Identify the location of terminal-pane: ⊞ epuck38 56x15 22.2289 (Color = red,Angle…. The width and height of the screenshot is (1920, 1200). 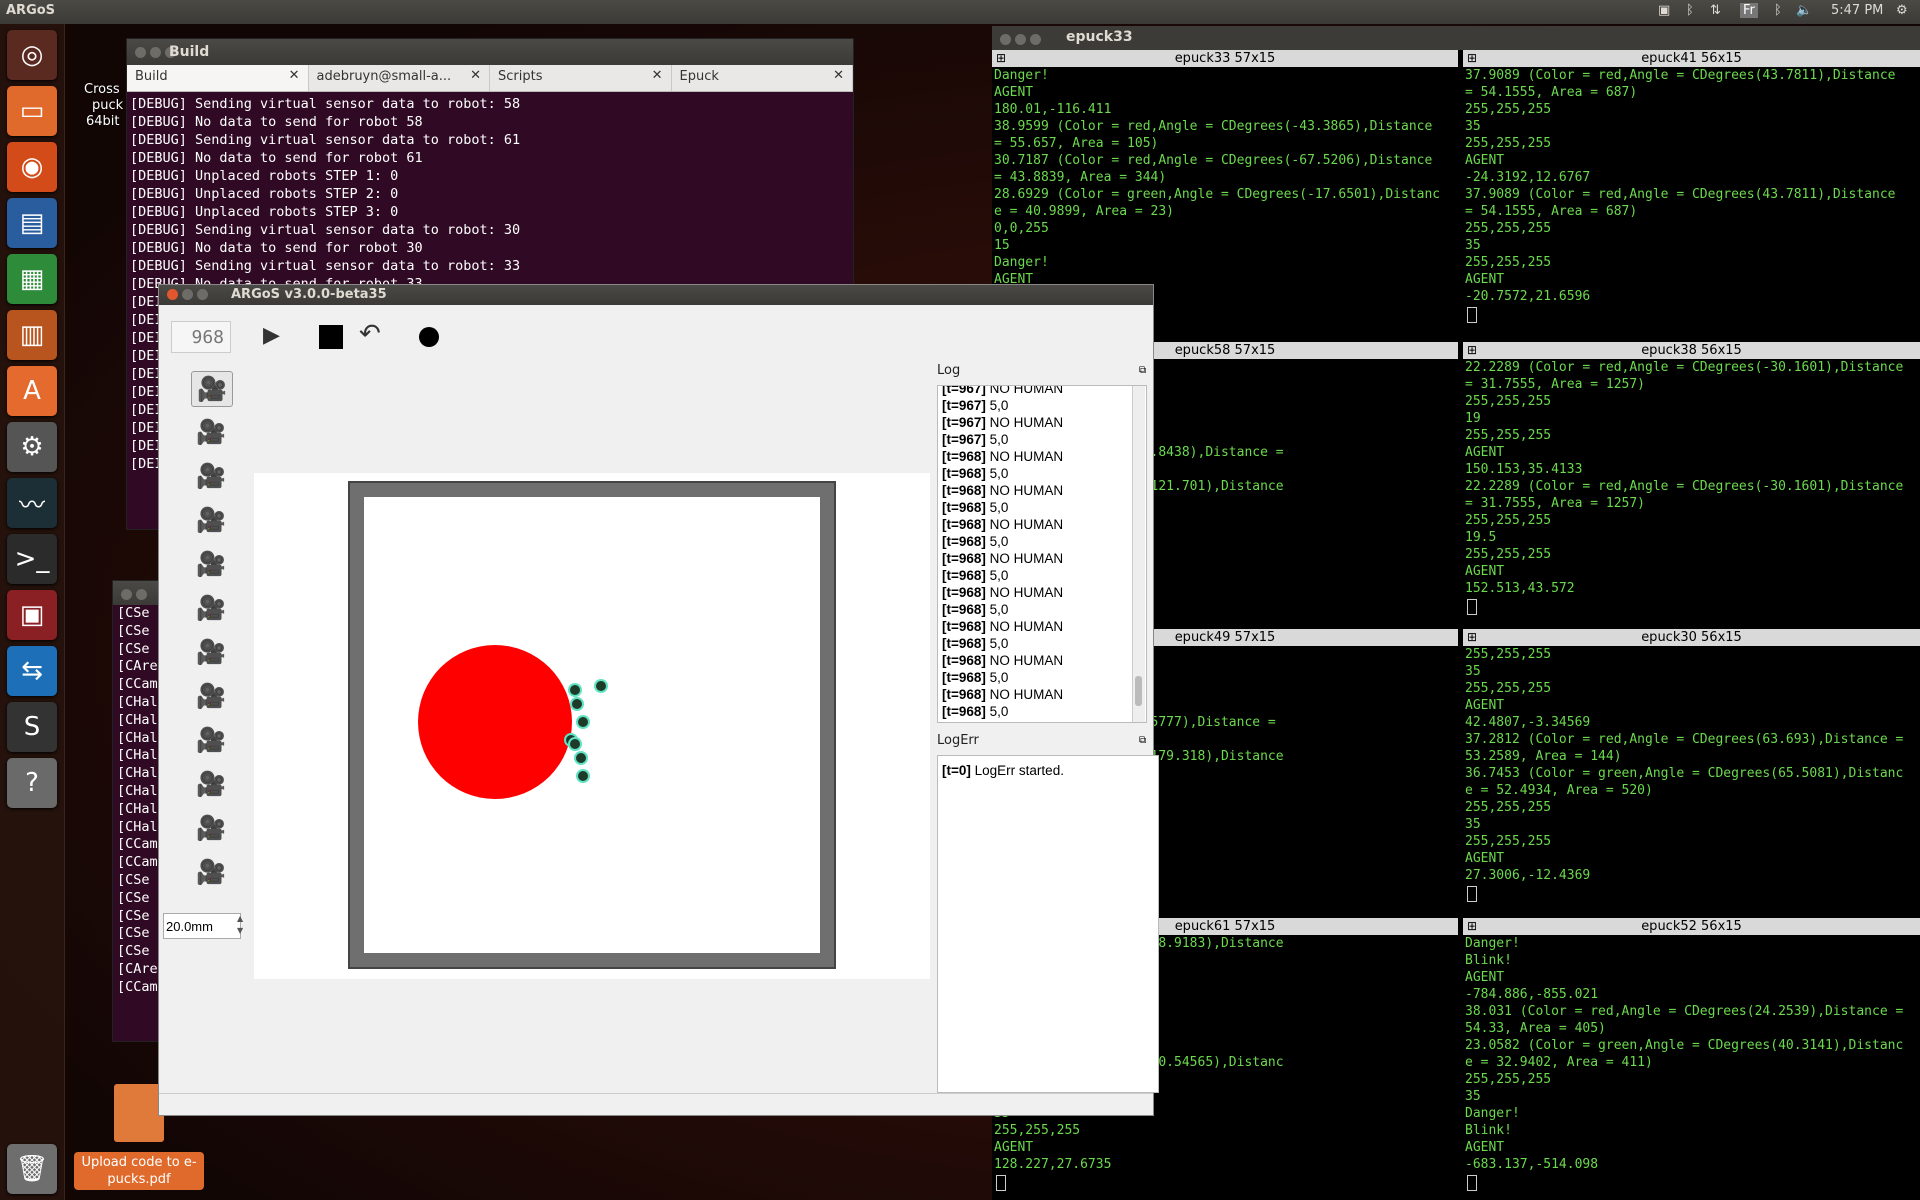
(1691, 483).